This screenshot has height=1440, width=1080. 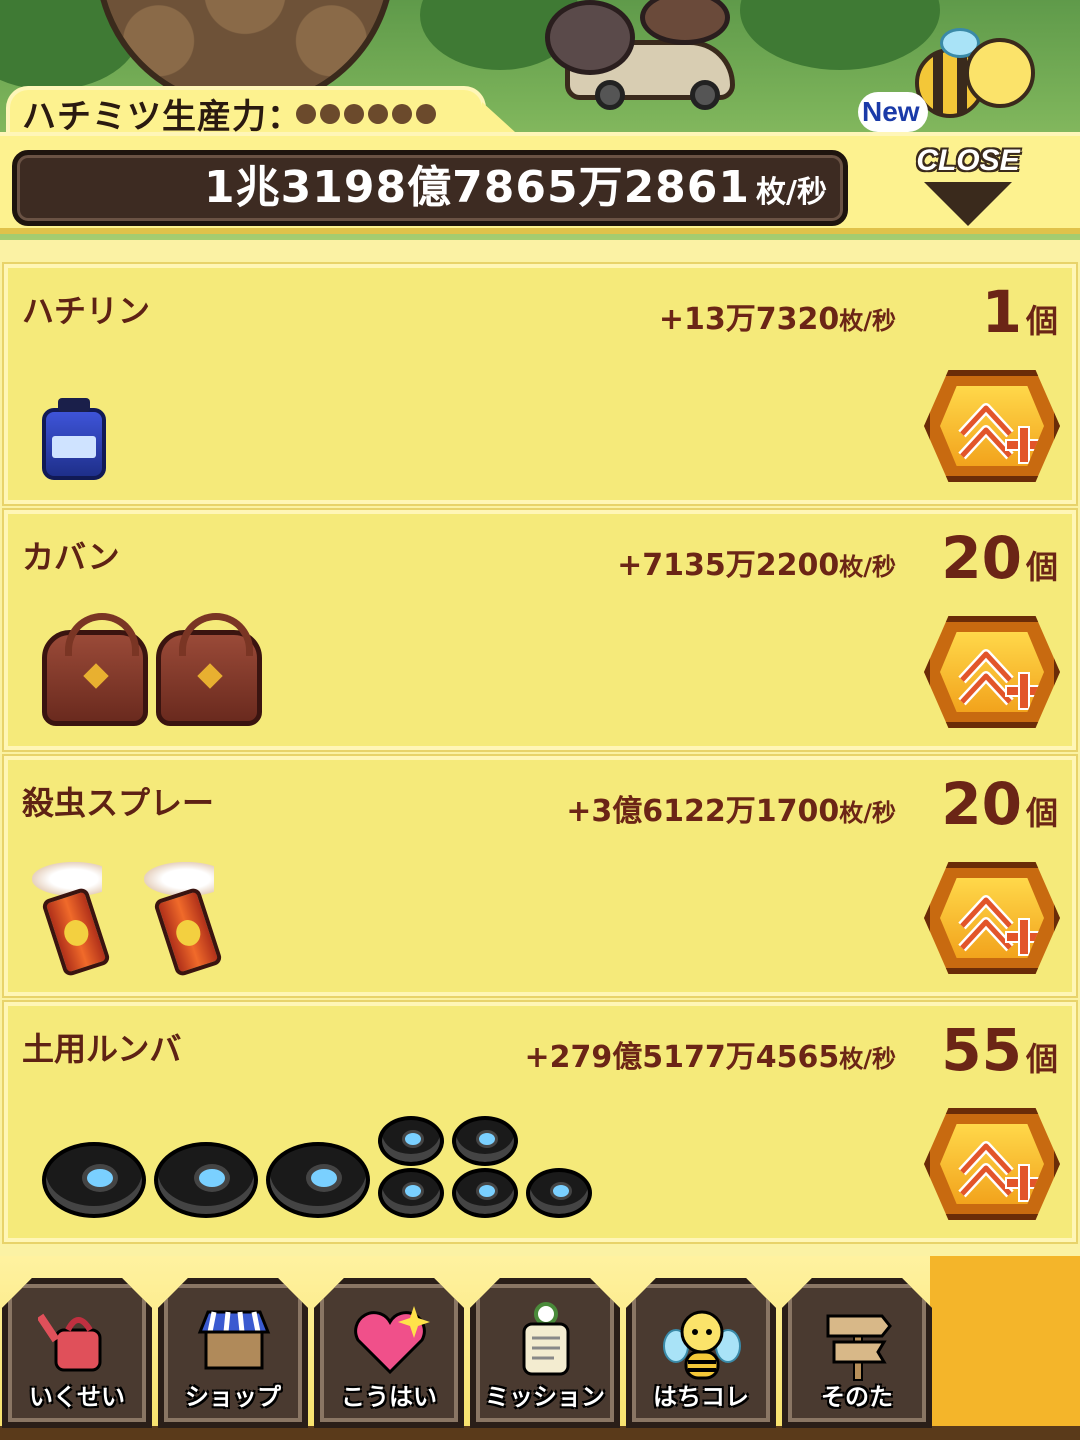 What do you see at coordinates (392, 1340) in the screenshot?
I see `heart-icon` at bounding box center [392, 1340].